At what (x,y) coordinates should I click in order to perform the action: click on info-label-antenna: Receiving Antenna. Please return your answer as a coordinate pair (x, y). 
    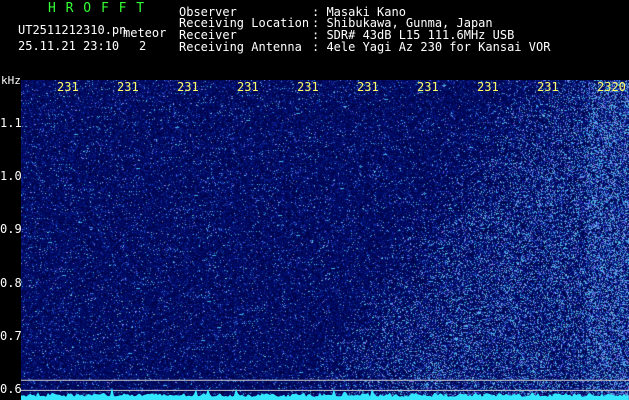
    Looking at the image, I should click on (240, 47).